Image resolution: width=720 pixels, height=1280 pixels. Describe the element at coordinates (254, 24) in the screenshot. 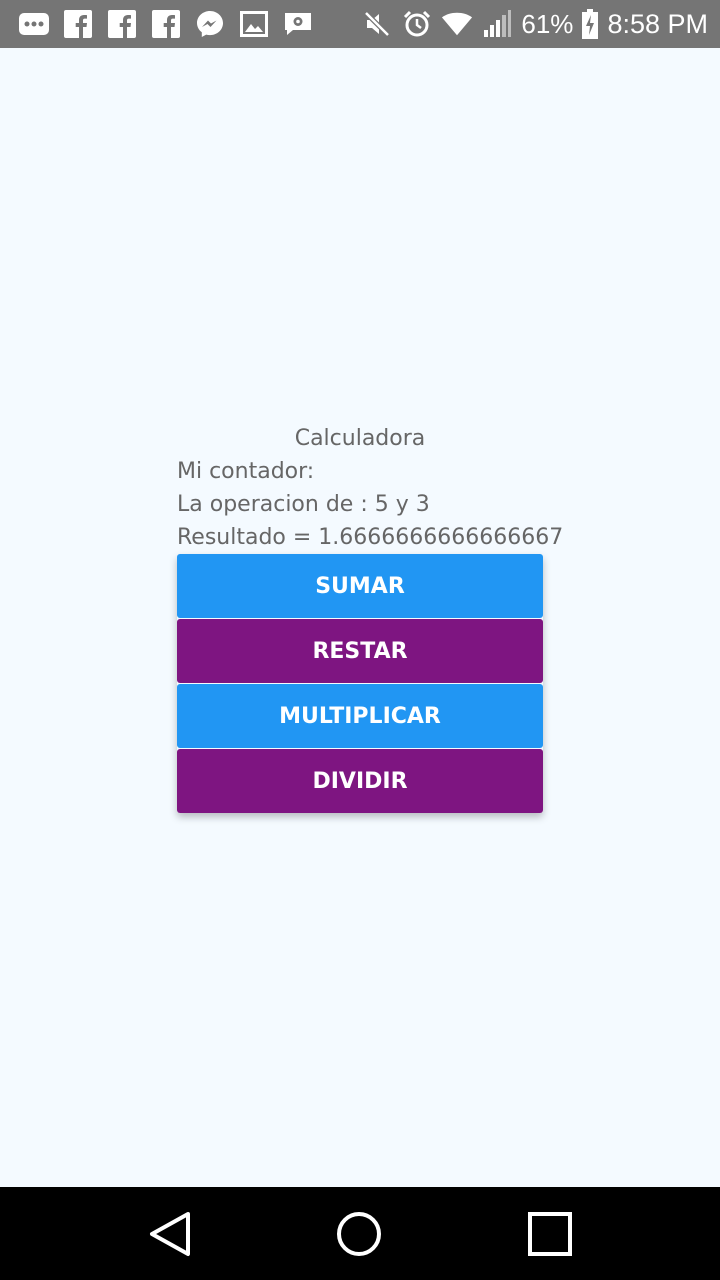

I see `image-icon` at that location.